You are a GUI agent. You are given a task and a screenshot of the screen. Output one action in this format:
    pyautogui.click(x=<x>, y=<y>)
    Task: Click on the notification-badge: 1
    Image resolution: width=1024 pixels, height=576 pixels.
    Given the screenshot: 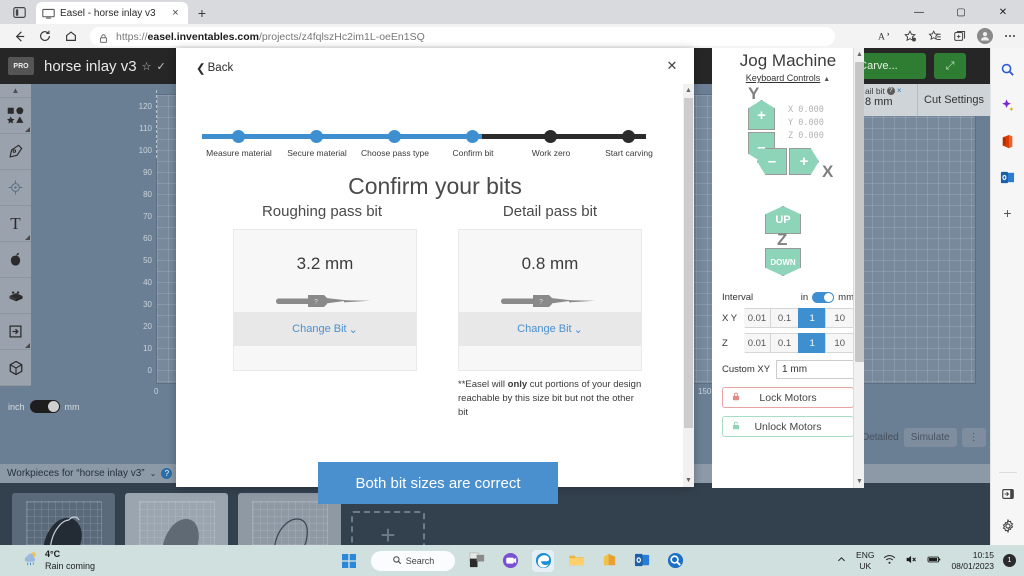 What is the action you would take?
    pyautogui.click(x=1009, y=560)
    